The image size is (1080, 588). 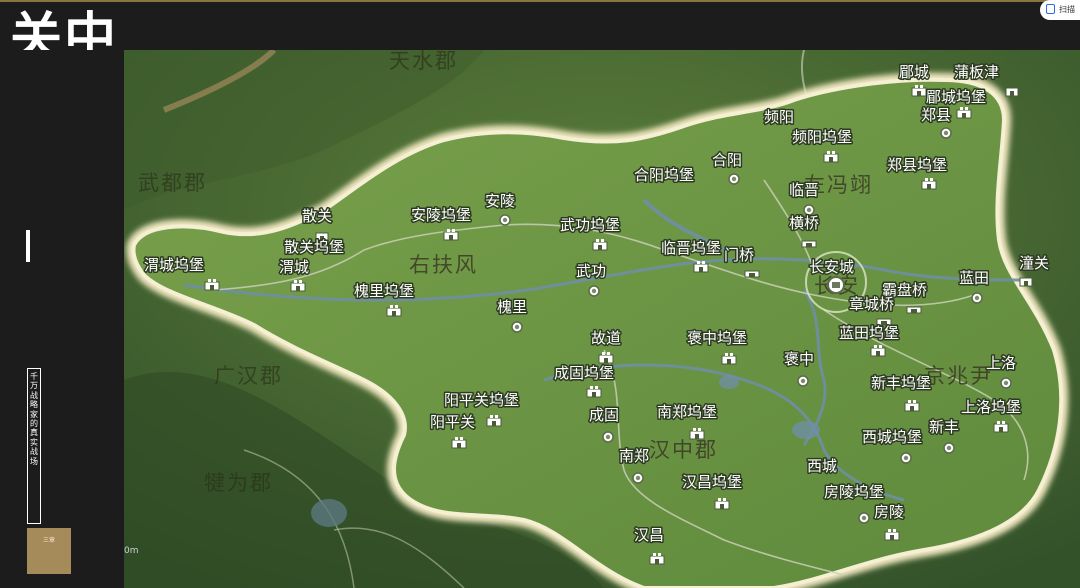 What do you see at coordinates (384, 291) in the screenshot?
I see `place-label: 槐里坞堡` at bounding box center [384, 291].